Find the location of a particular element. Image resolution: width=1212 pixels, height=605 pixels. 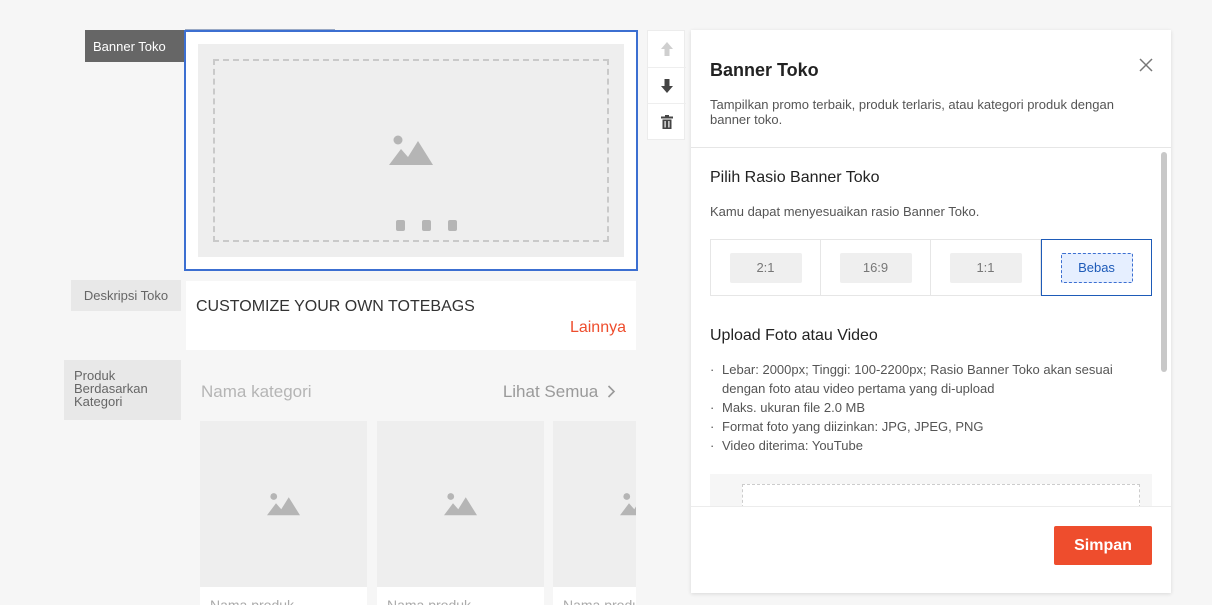

upload-area is located at coordinates (931, 490).